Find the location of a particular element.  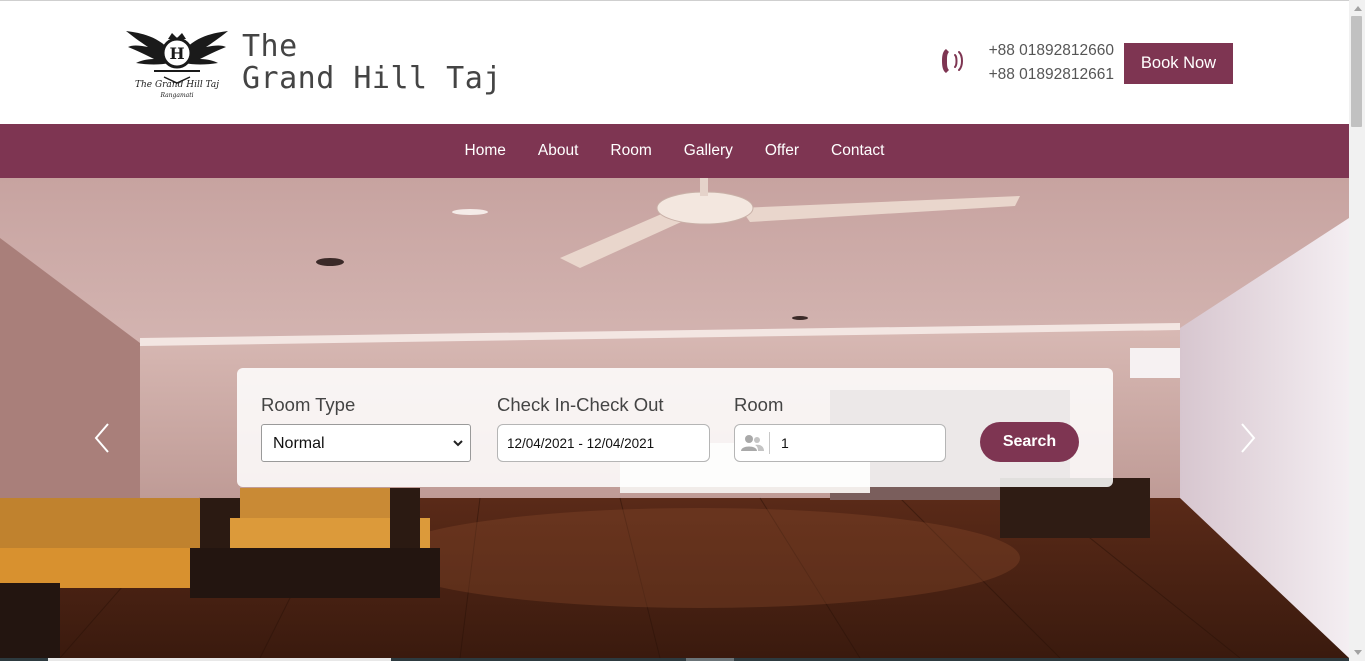

phone-numbers: +88 01892812660 +88 01892812661 is located at coordinates (1044, 63).